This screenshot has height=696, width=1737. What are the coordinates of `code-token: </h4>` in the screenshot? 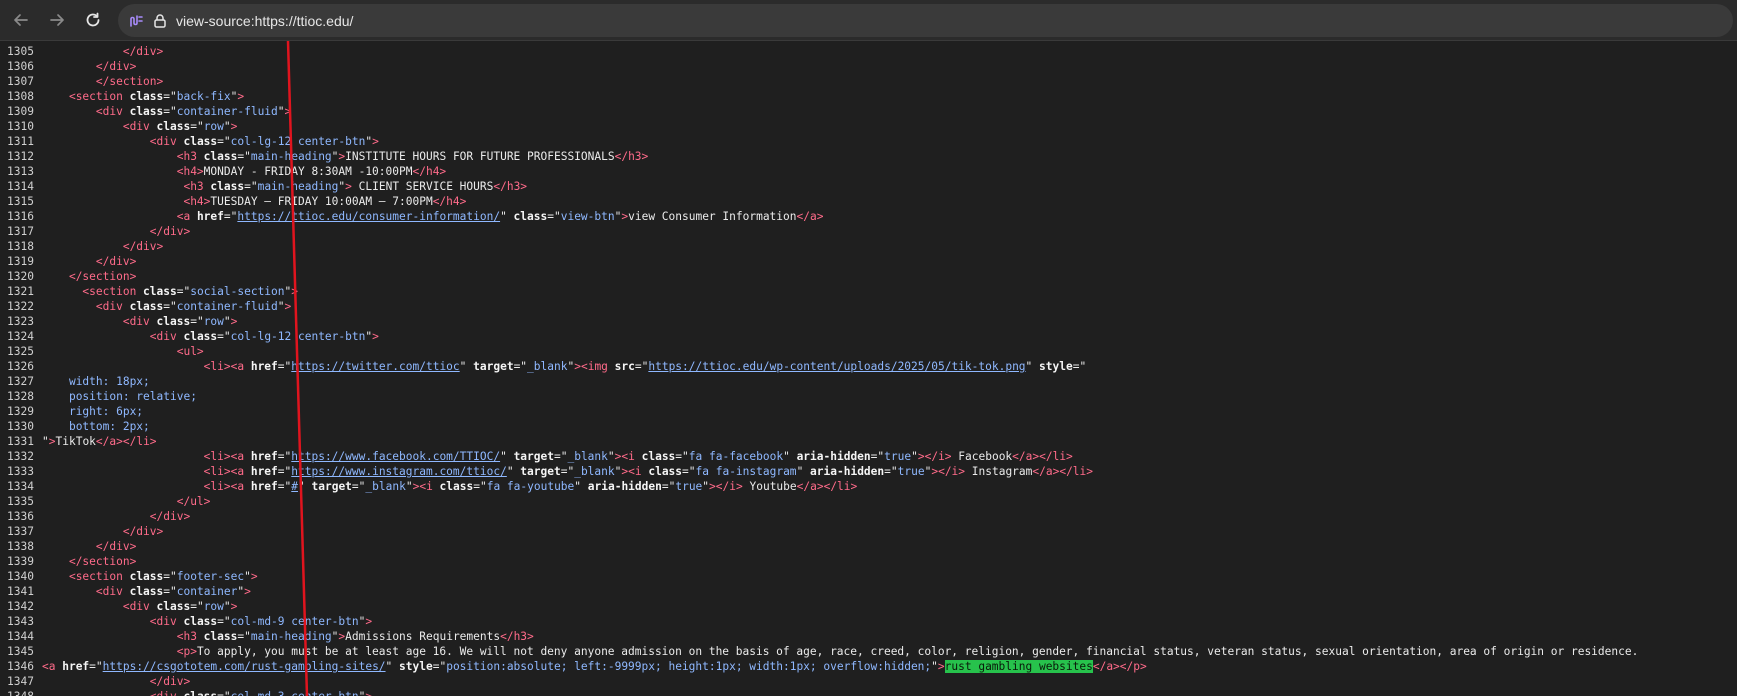 It's located at (449, 201).